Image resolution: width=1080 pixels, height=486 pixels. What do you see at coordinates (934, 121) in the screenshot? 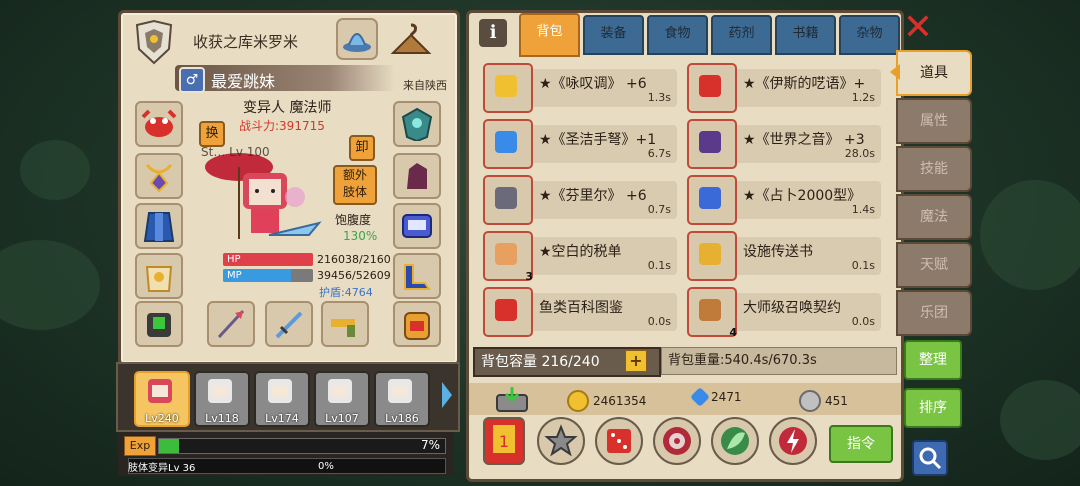
I see `side-tab-1: 属性` at bounding box center [934, 121].